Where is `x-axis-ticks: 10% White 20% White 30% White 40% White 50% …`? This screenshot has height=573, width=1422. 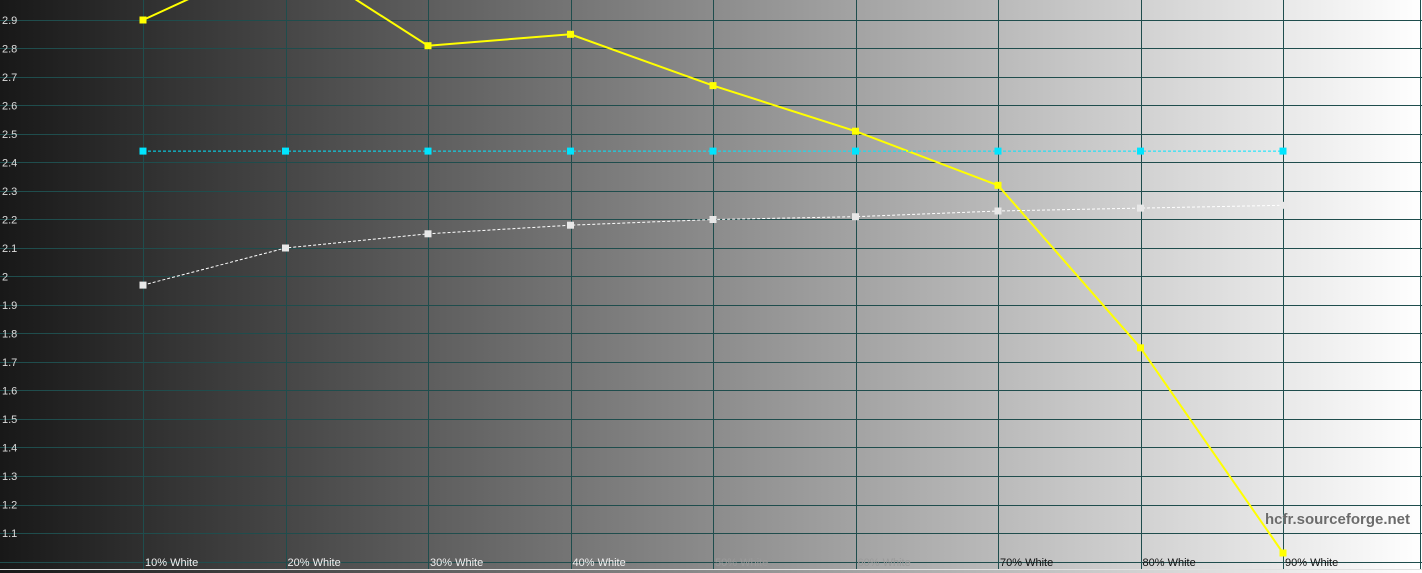 x-axis-ticks: 10% White 20% White 30% White 40% White 50% … is located at coordinates (741, 563).